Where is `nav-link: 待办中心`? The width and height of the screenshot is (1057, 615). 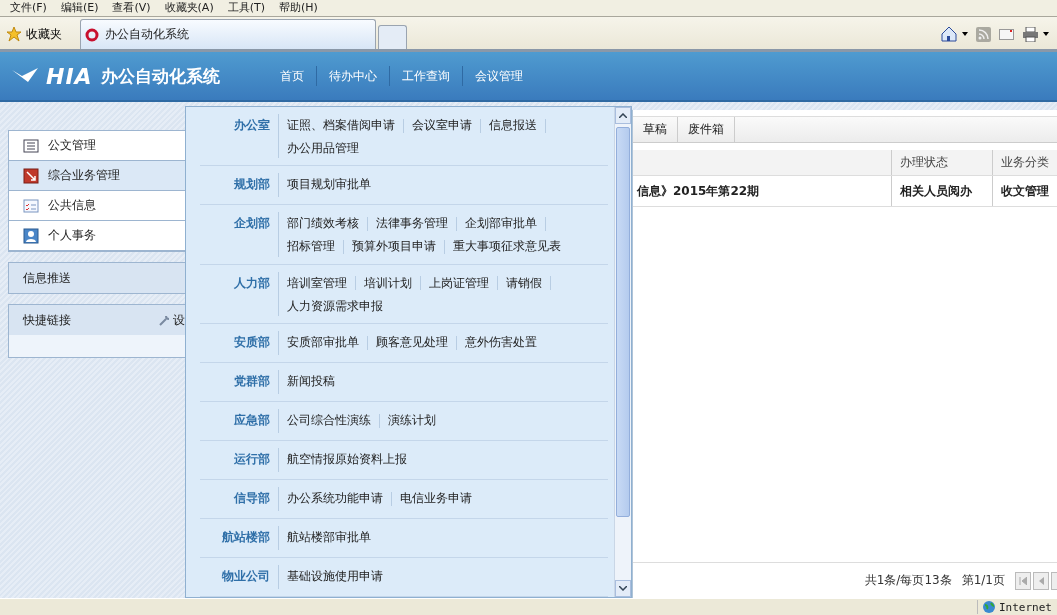 nav-link: 待办中心 is located at coordinates (352, 76).